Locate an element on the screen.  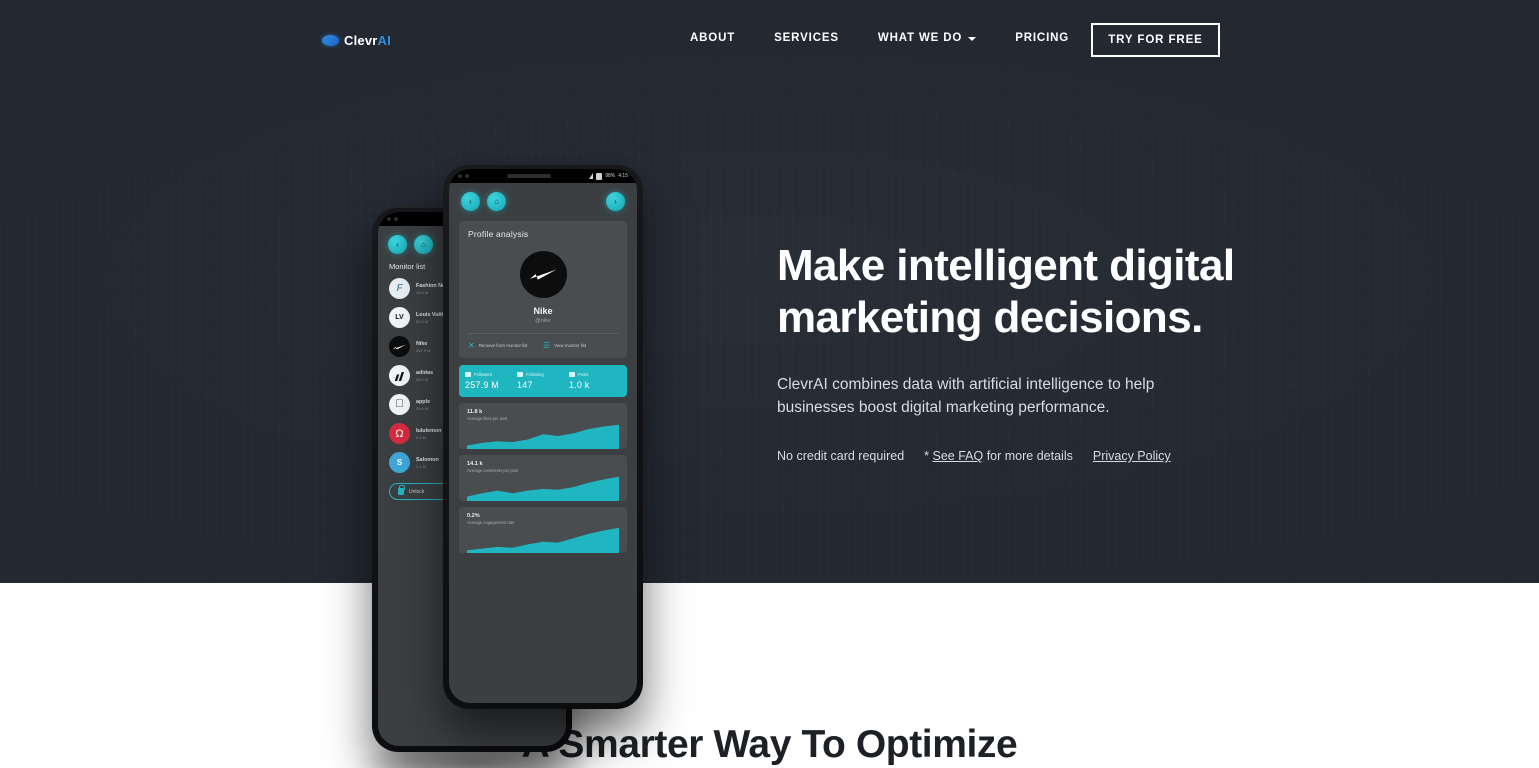
nav-link-pricing: PRICING is located at coordinates (1042, 38).